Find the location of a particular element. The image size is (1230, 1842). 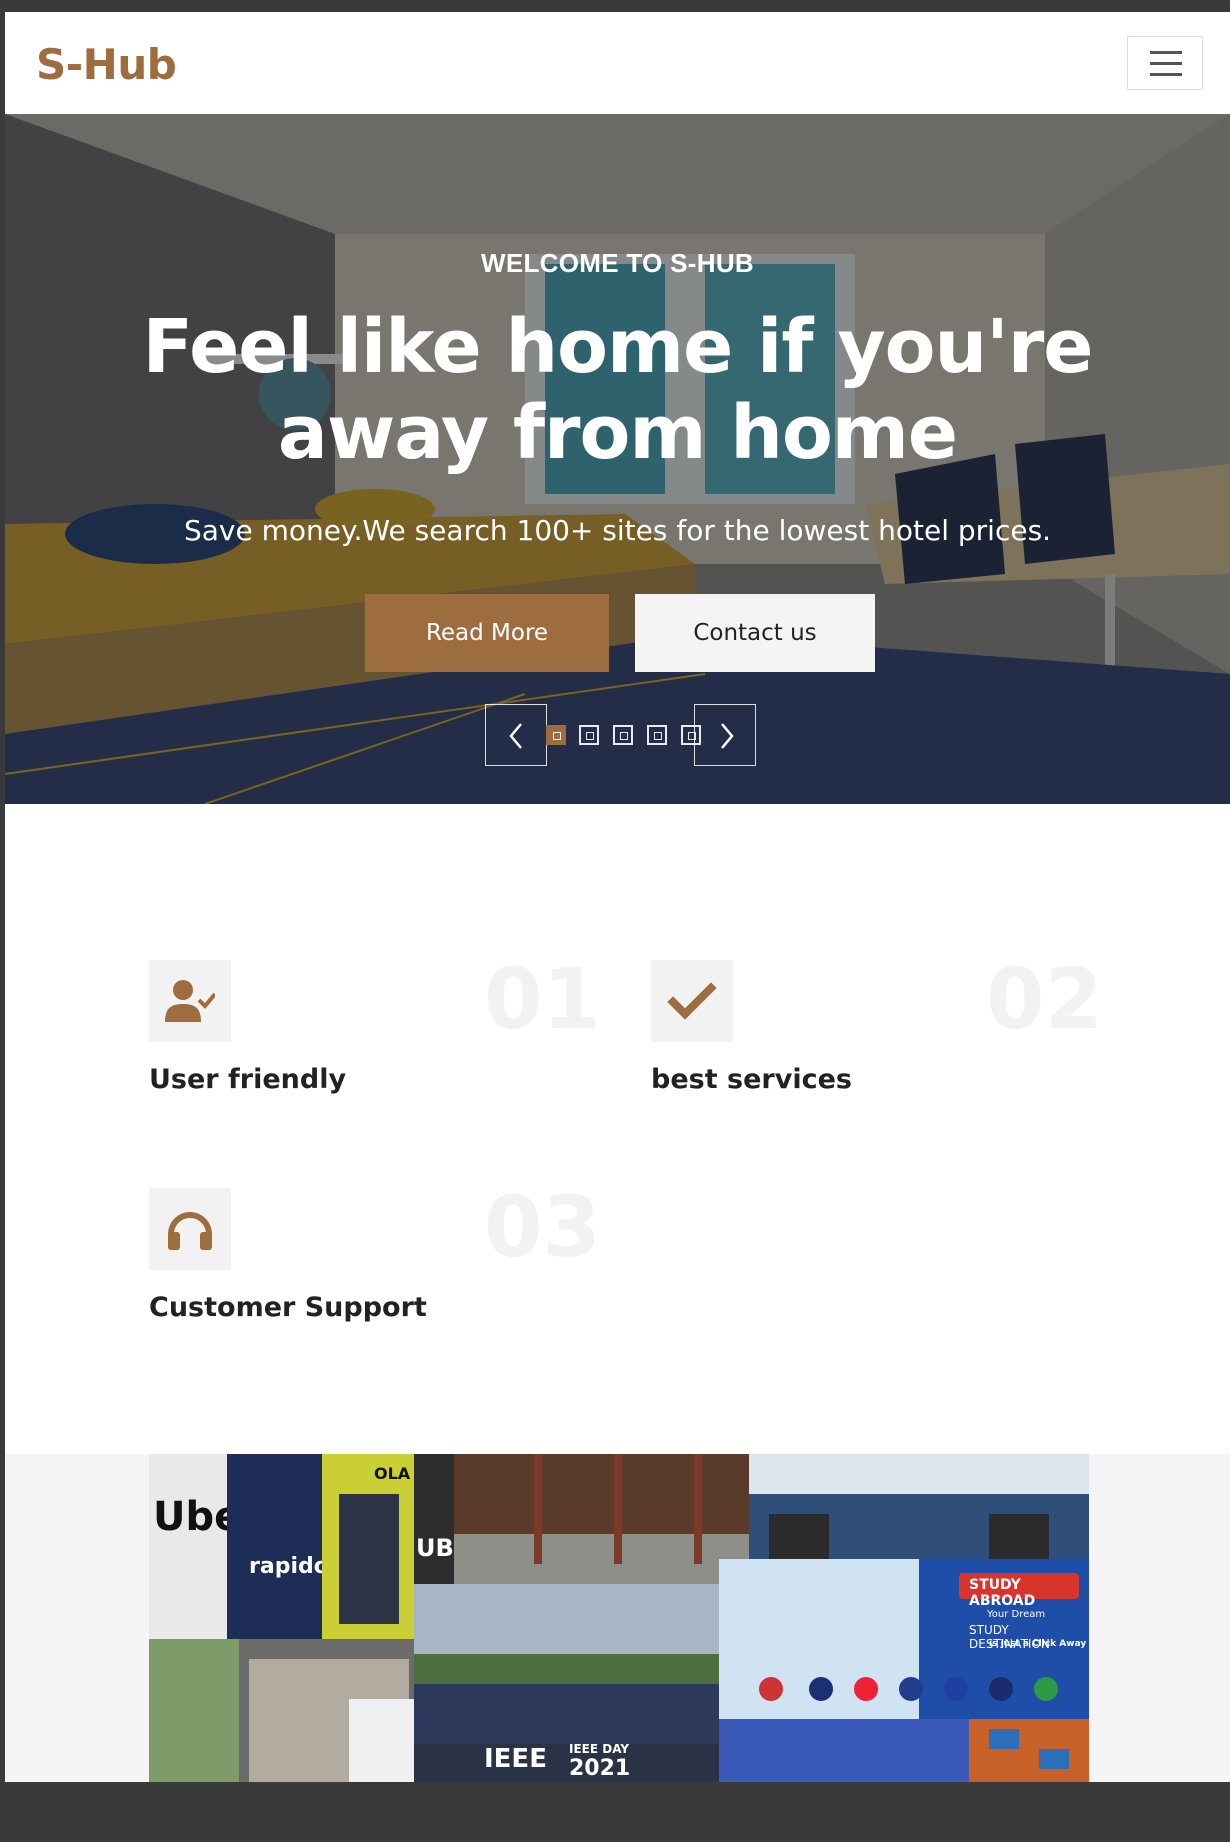

feature-best-services: 02 best services is located at coordinates (891, 1035).